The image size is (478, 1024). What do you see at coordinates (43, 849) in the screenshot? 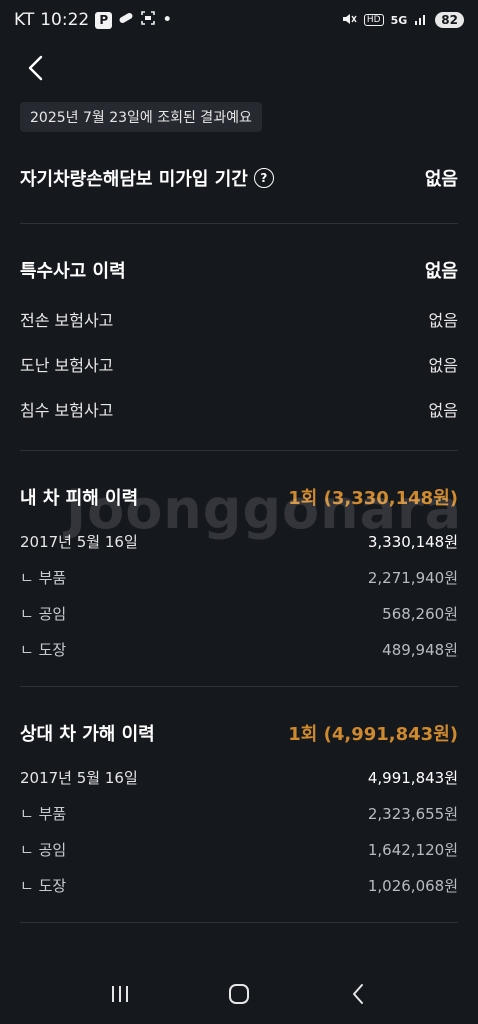
I see `other-damage-labor-label: ㄴ 공임` at bounding box center [43, 849].